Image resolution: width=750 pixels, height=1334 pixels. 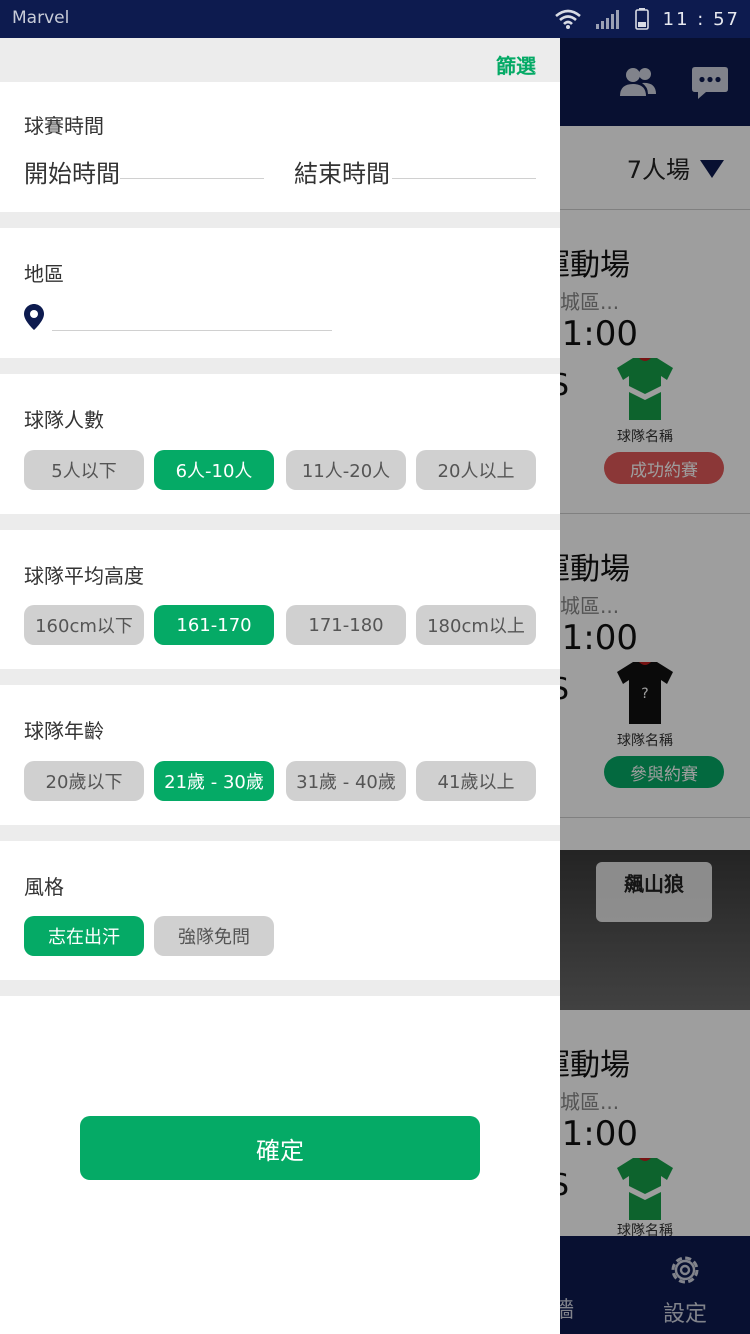 I want to click on age-option: 41歲以上, so click(x=476, y=781).